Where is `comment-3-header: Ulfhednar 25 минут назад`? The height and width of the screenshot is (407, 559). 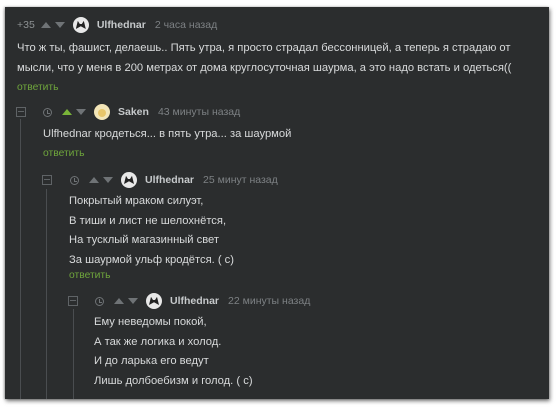
comment-3-header: Ulfhednar 25 минут назад is located at coordinates (174, 180).